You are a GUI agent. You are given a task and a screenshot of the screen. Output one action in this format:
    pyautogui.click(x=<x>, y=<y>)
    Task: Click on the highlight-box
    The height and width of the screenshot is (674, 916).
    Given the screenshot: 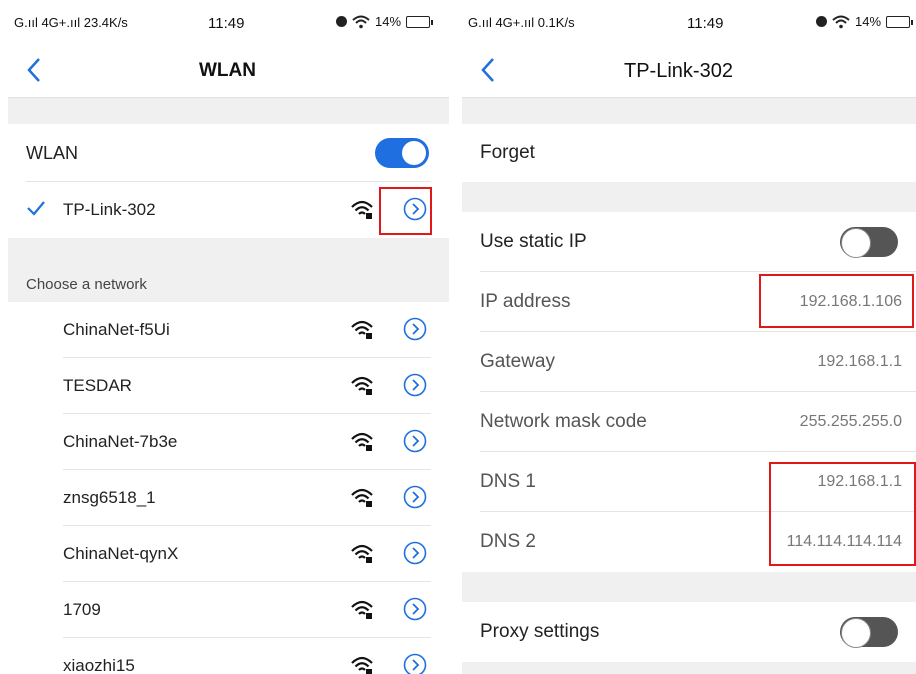 What is the action you would take?
    pyautogui.click(x=405, y=211)
    